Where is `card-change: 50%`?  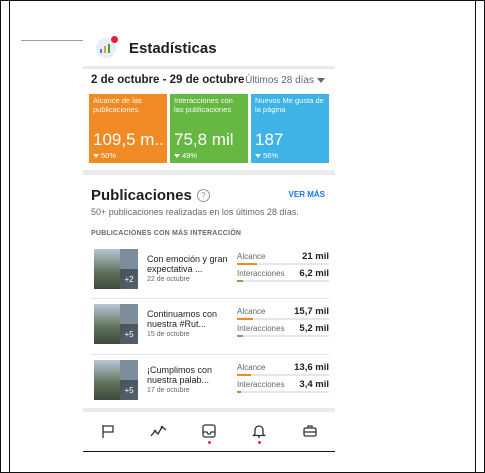
card-change: 50% is located at coordinates (104, 155).